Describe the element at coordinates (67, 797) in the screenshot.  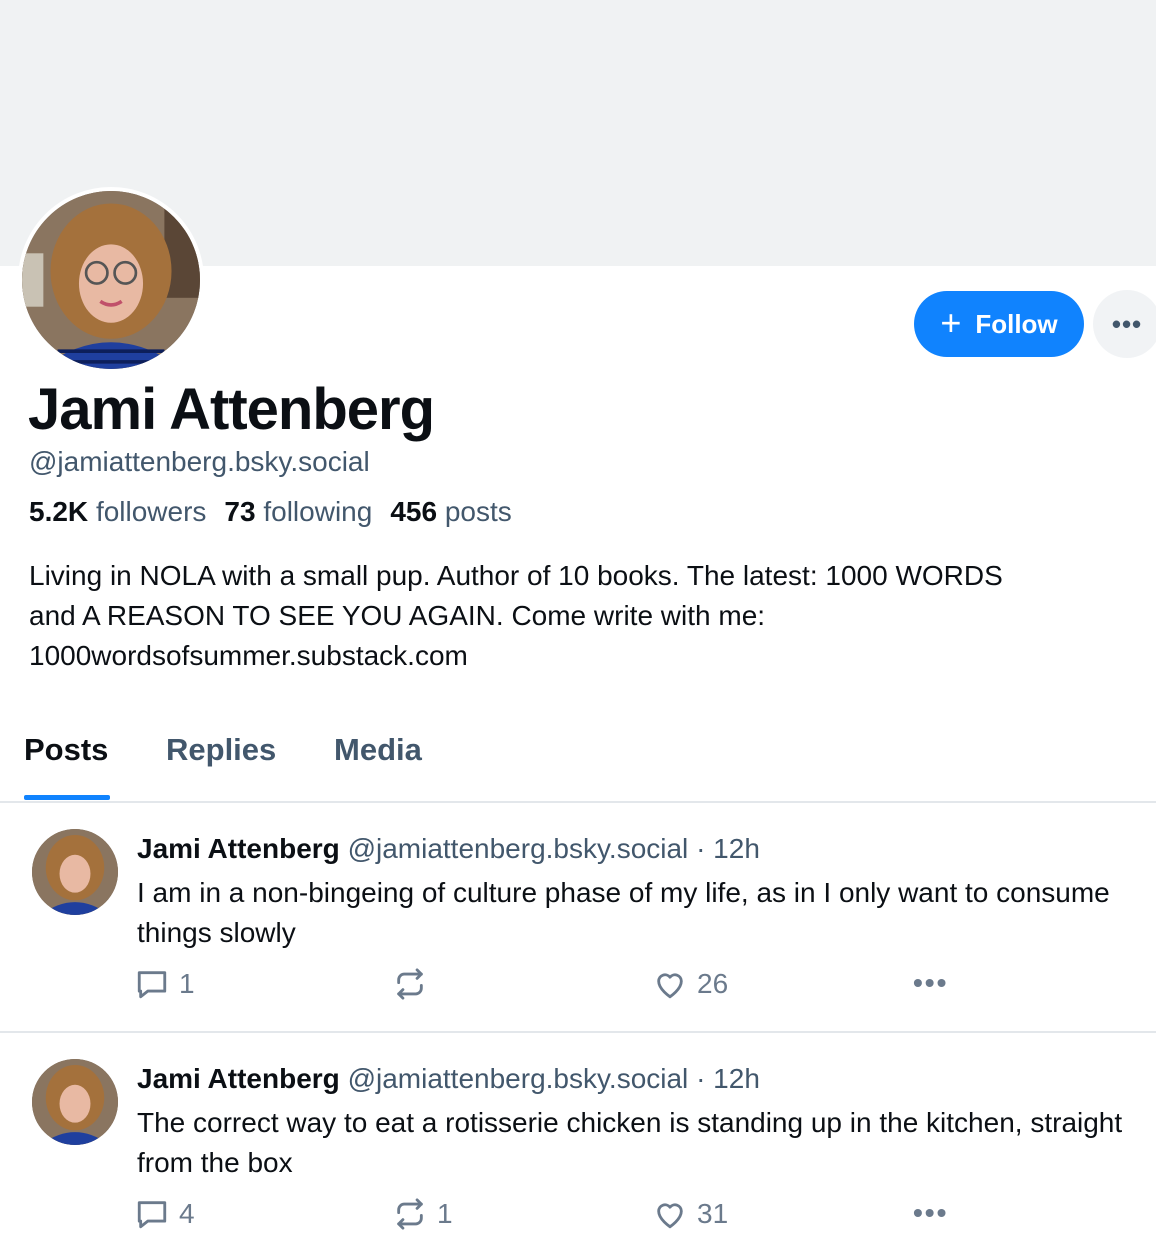
I see `active-tab-indicator` at that location.